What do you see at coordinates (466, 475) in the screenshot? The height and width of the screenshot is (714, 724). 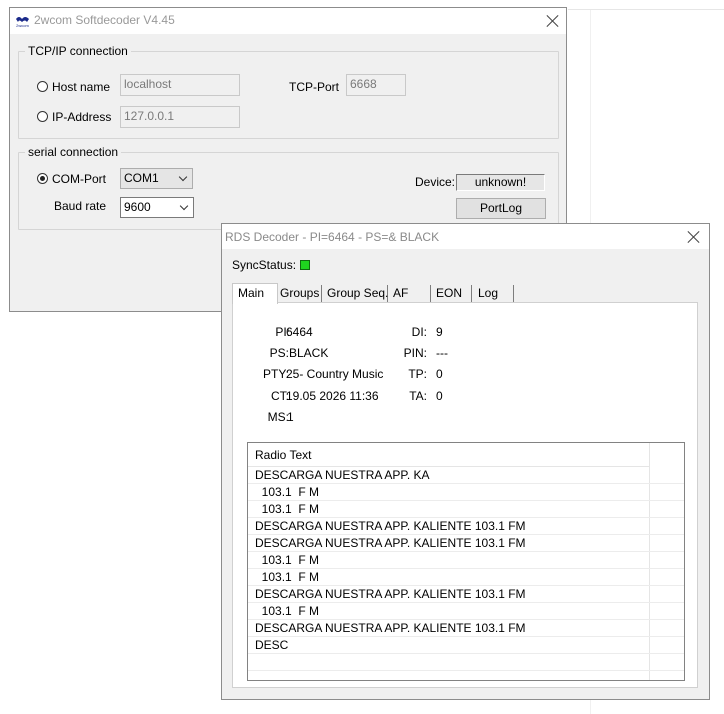 I see `list-item: DESCARGA NUESTRA APP. KA` at bounding box center [466, 475].